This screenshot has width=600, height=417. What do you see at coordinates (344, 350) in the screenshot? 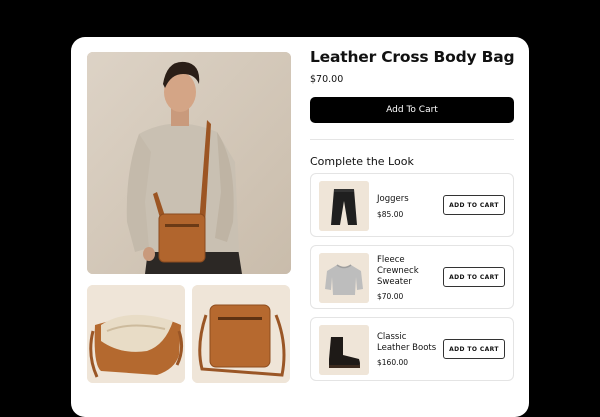
I see `boots-image` at bounding box center [344, 350].